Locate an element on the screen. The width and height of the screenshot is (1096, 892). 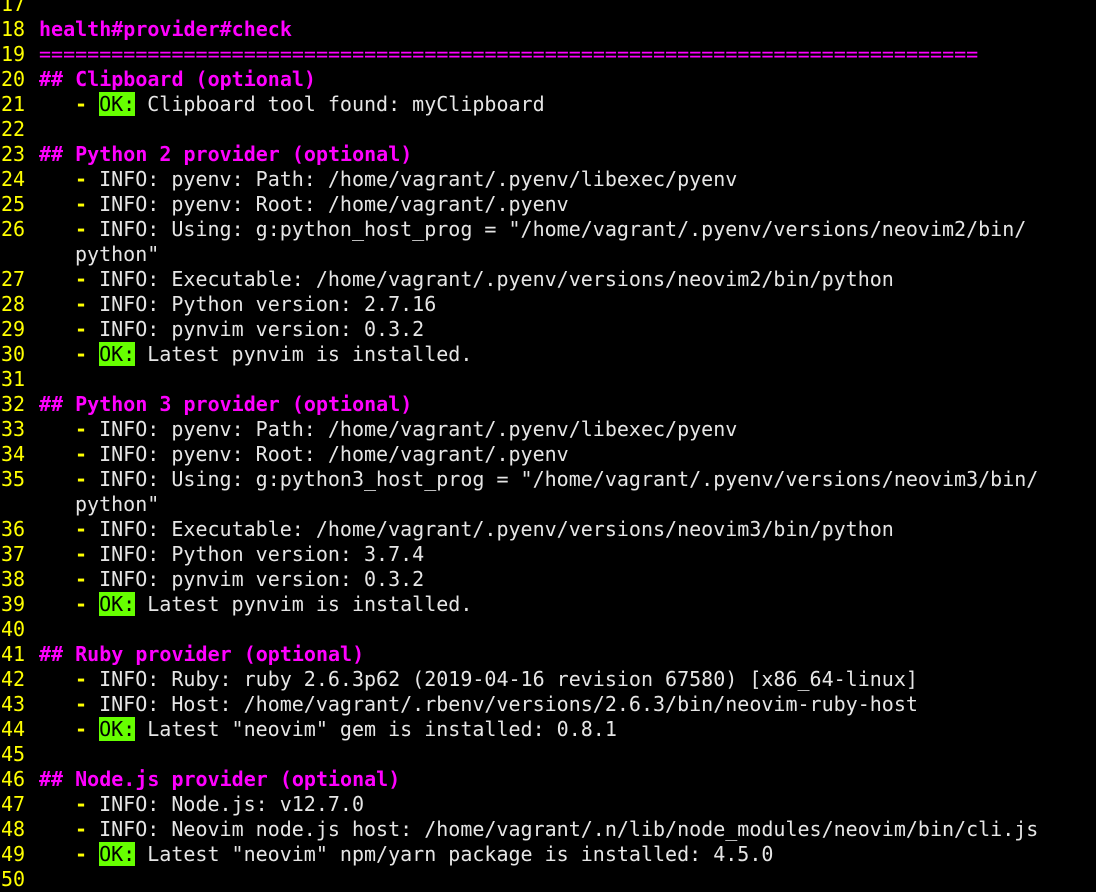
line-number: 36 is located at coordinates (13, 529).